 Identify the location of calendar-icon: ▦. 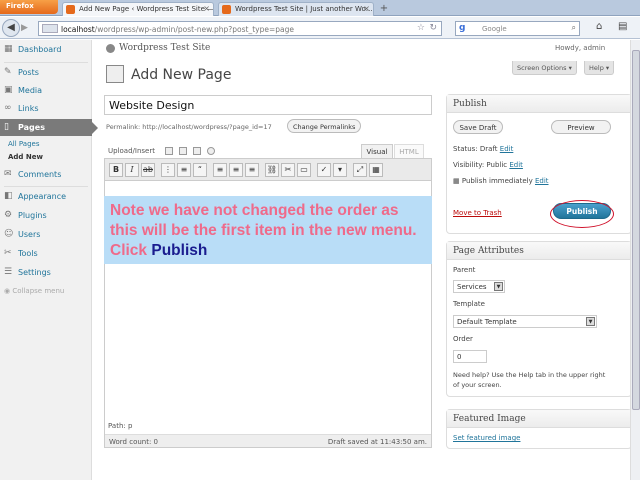
(457, 181).